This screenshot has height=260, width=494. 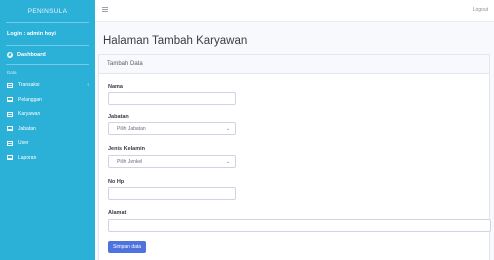 What do you see at coordinates (27, 128) in the screenshot?
I see `sidebar-item-label: Jabatan` at bounding box center [27, 128].